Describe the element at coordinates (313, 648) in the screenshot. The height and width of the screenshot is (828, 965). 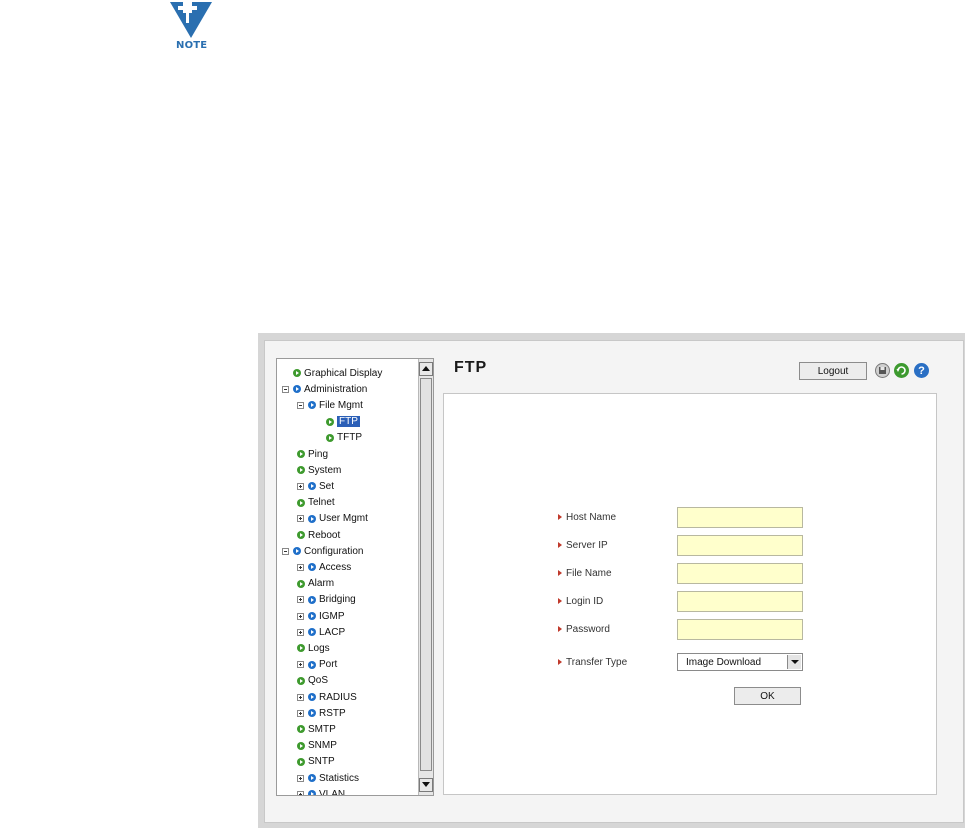
I see `tree-item: Logs` at that location.